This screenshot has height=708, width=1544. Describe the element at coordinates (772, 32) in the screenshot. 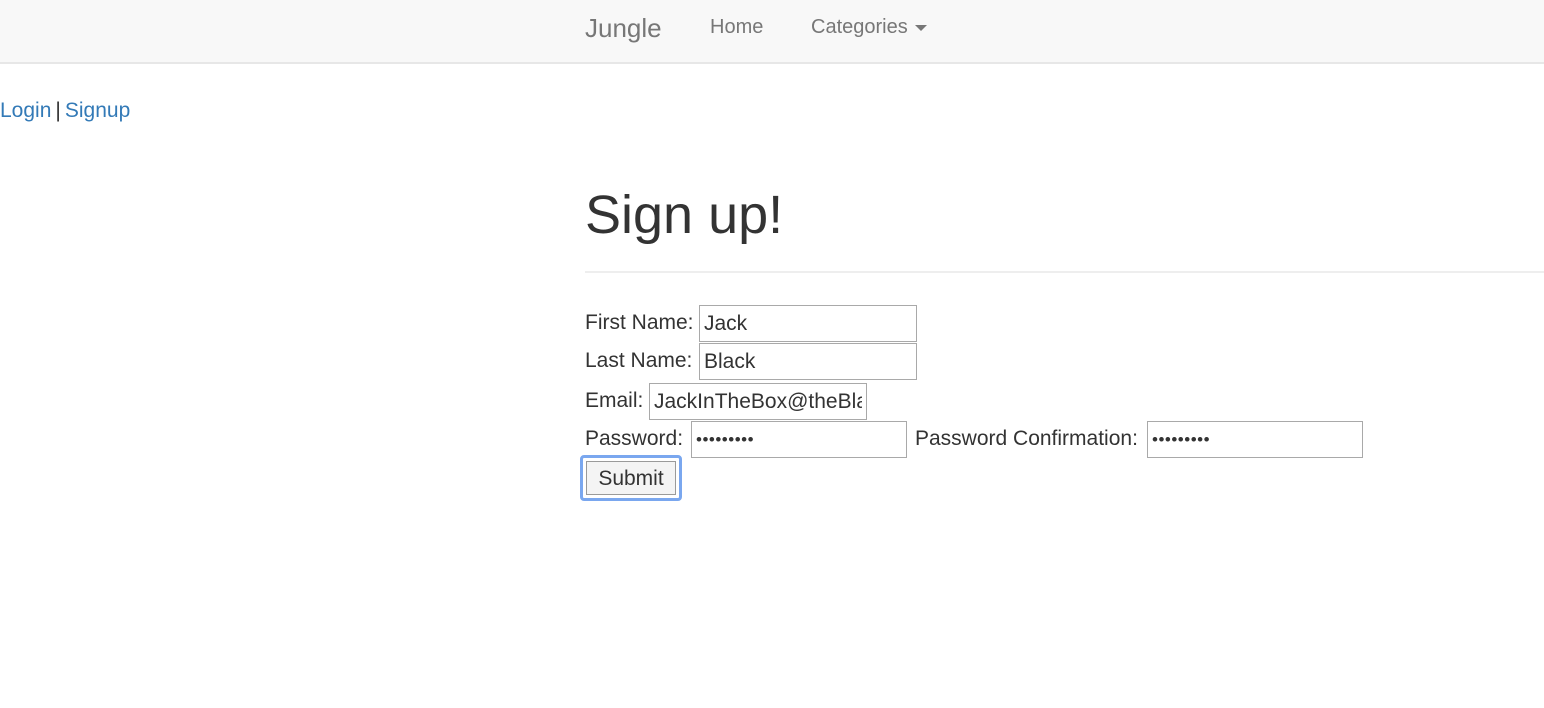

I see `navbar: Jungle Home Categories` at that location.